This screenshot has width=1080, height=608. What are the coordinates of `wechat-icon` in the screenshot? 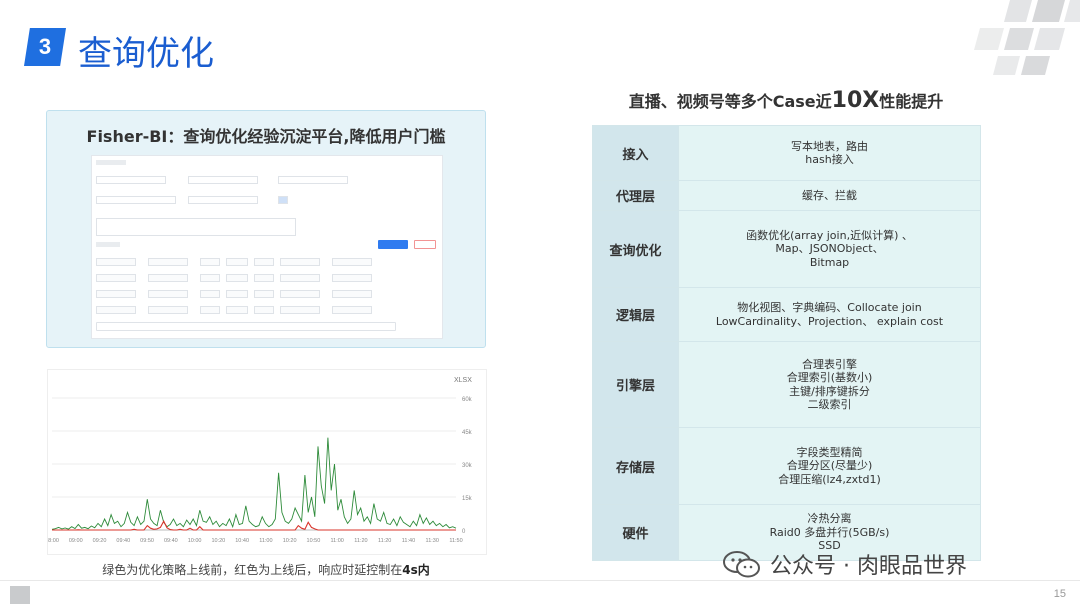 It's located at (741, 564).